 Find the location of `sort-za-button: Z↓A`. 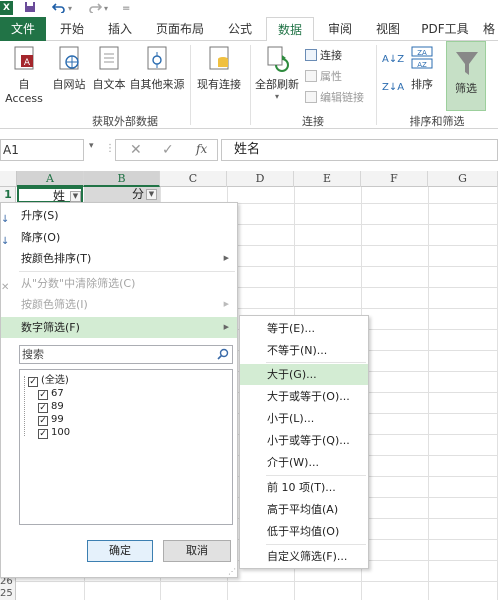

sort-za-button: Z↓A is located at coordinates (393, 88).